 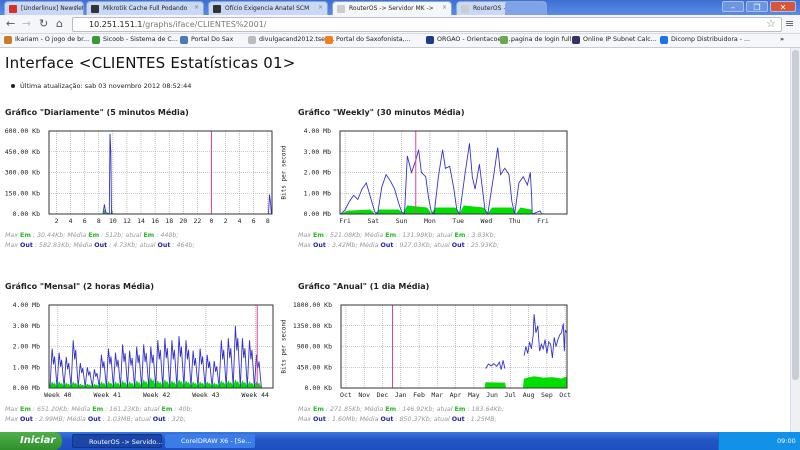 I want to click on stat-max-value: 651.20Kb, so click(x=52, y=409).